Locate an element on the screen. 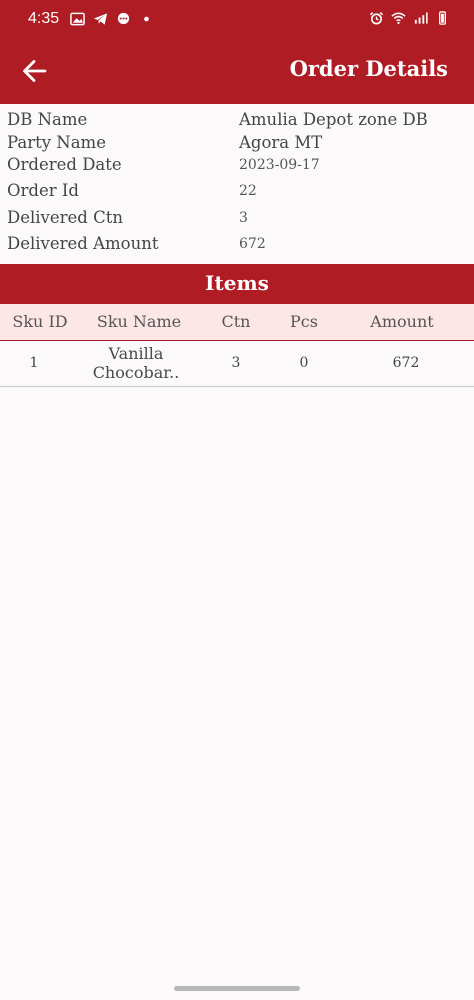  items-section-header: Items is located at coordinates (237, 284).